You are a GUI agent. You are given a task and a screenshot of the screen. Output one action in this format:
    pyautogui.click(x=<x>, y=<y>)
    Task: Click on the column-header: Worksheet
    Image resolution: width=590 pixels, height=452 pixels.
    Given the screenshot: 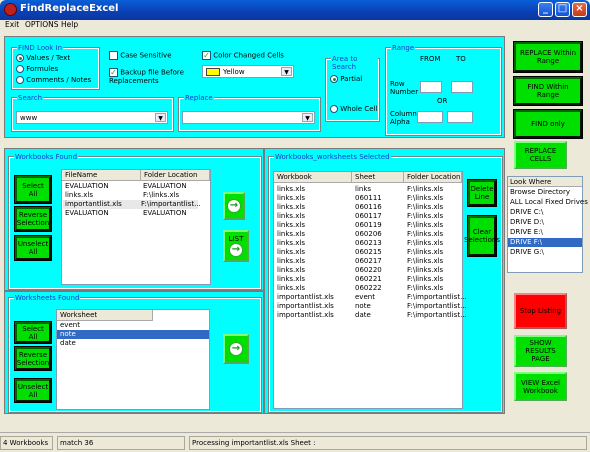 What is the action you would take?
    pyautogui.click(x=105, y=315)
    